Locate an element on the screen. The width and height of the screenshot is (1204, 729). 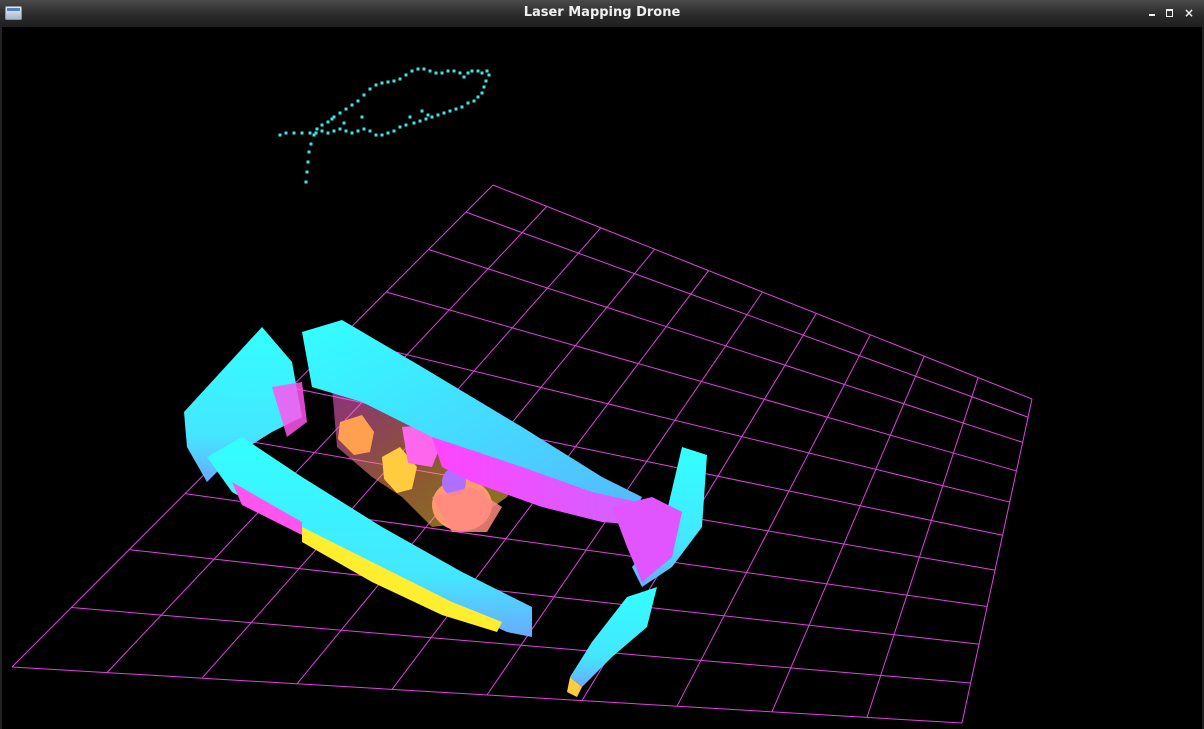
maximize-button is located at coordinates (1170, 13).